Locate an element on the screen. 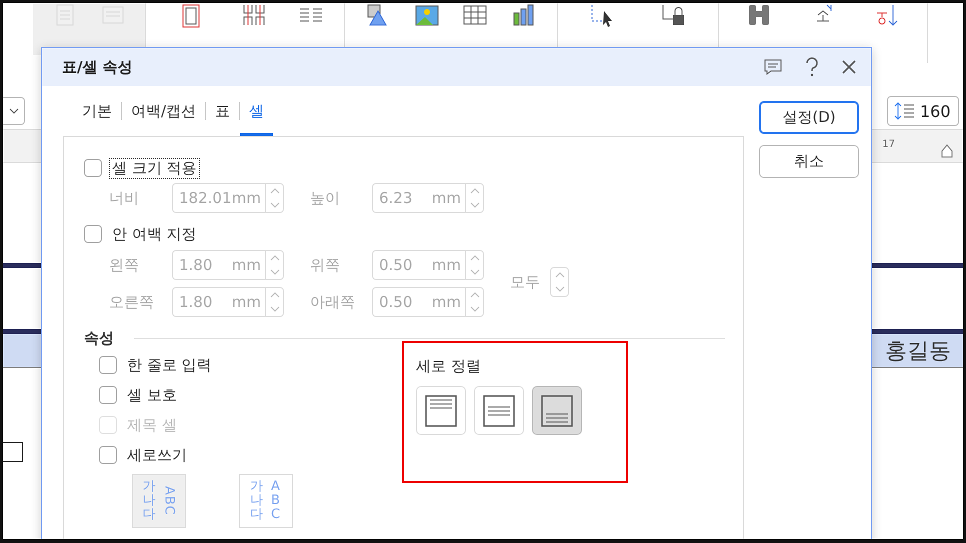  section-title: 속성 is located at coordinates (99, 338).